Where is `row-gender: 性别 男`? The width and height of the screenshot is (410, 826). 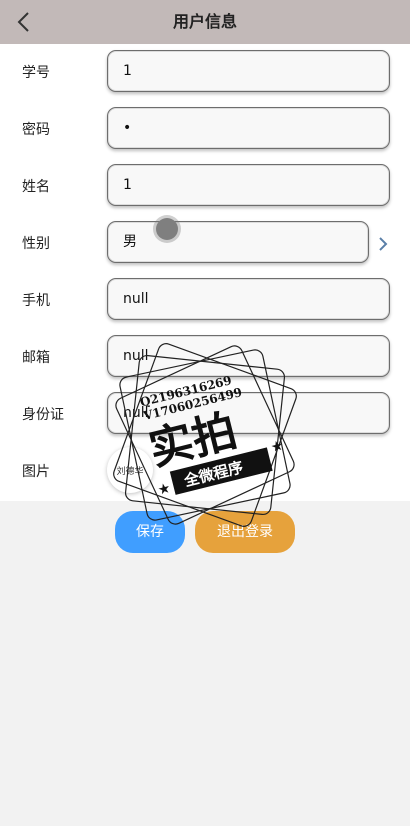 row-gender: 性别 男 is located at coordinates (205, 244).